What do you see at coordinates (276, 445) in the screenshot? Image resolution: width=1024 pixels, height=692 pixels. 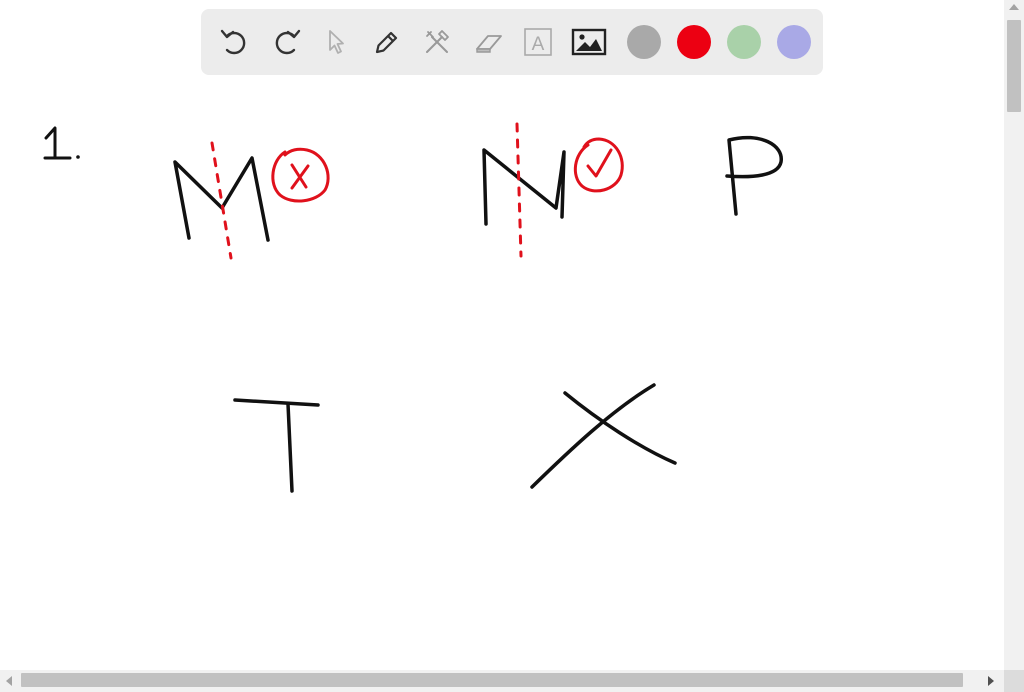 I see `letter-t-stroke` at bounding box center [276, 445].